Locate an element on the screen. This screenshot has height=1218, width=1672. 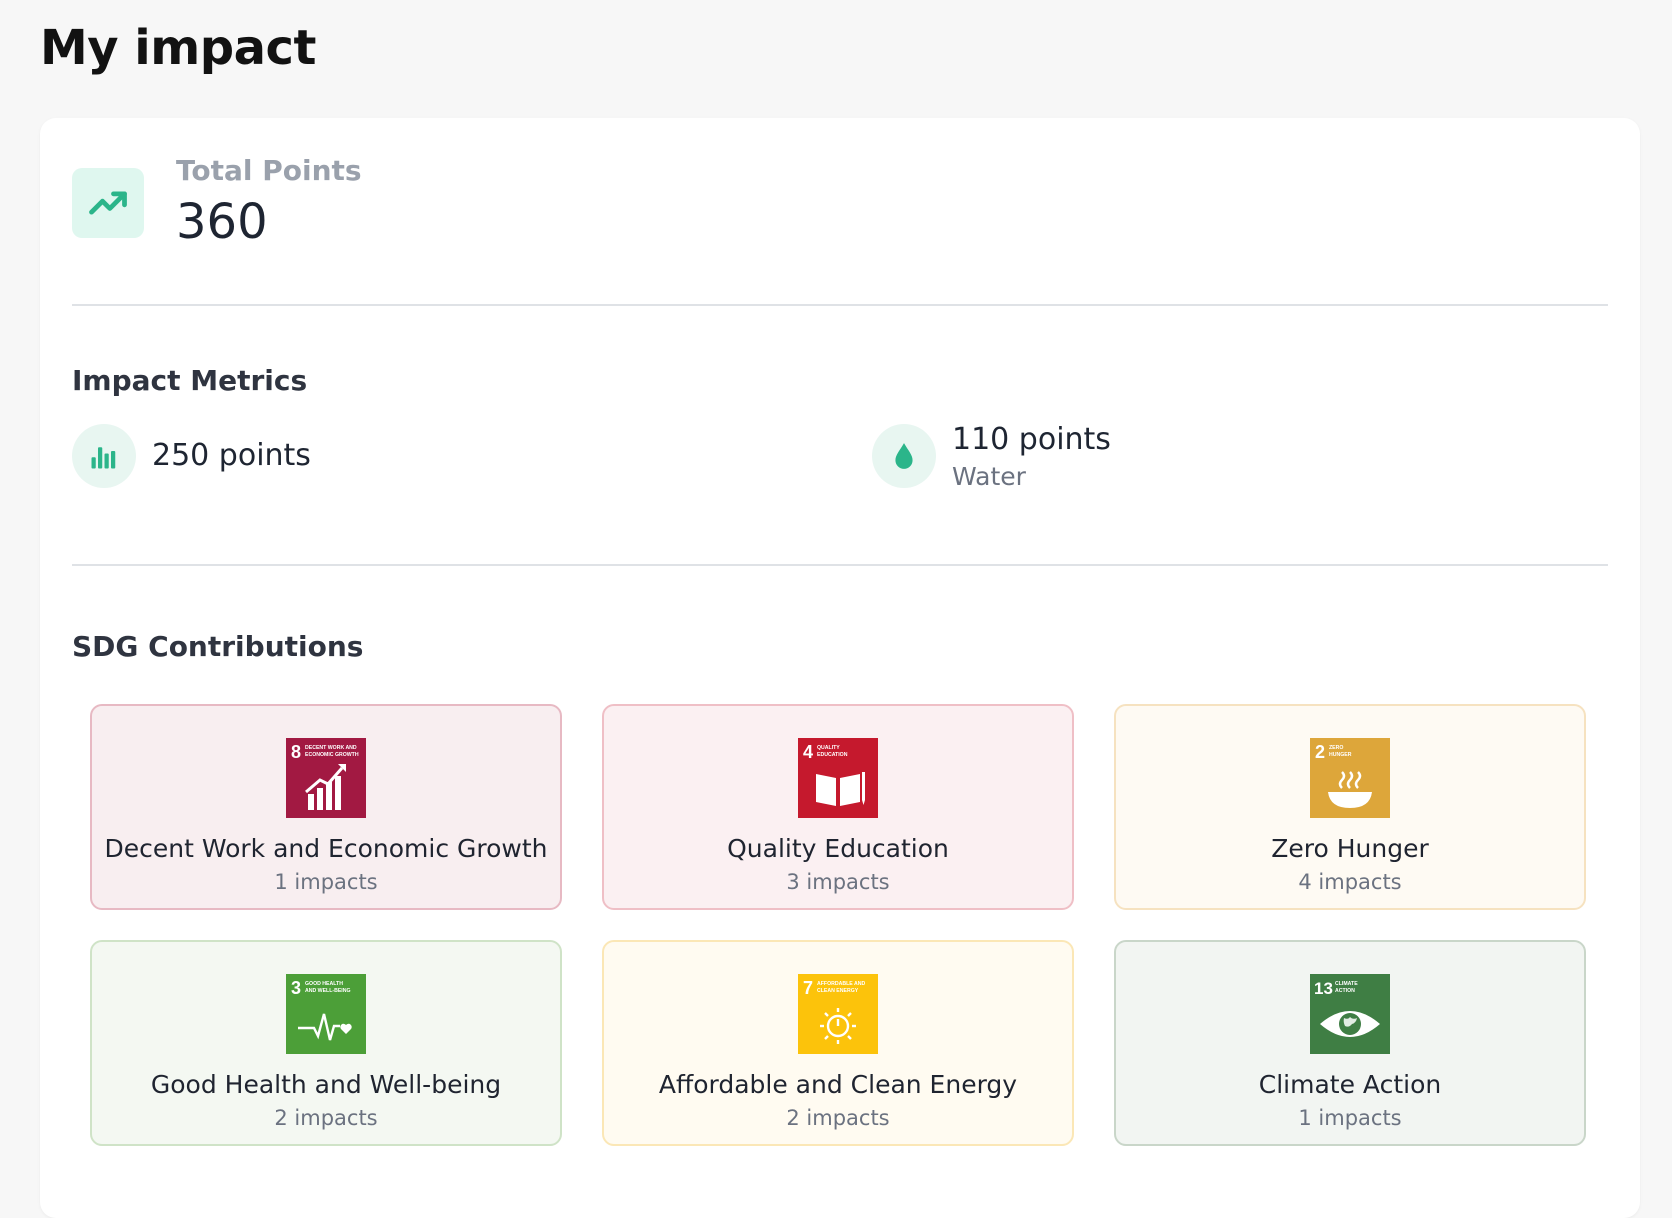
svg-text: 4 is located at coordinates (808, 752).